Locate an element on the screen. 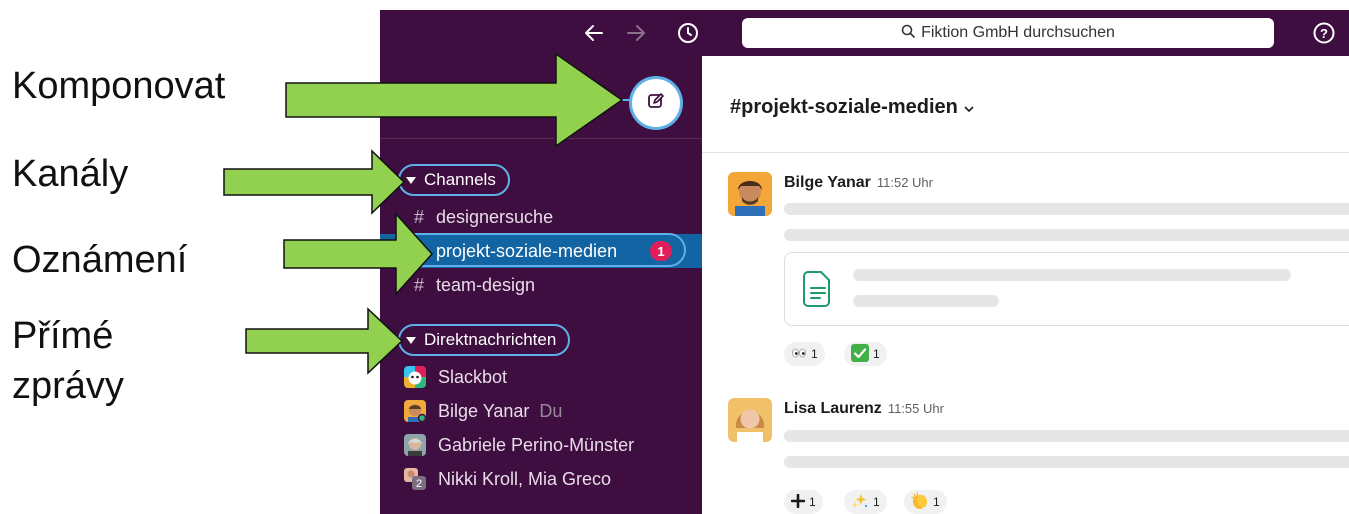 This screenshot has height=514, width=1349. arrow-to-direct-messages is located at coordinates (324, 341).